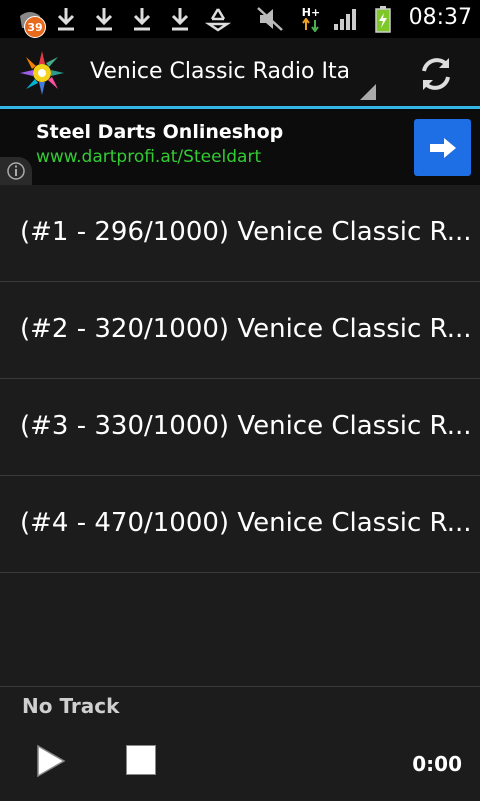 This screenshot has height=801, width=480. I want to click on battery-icon, so click(383, 19).